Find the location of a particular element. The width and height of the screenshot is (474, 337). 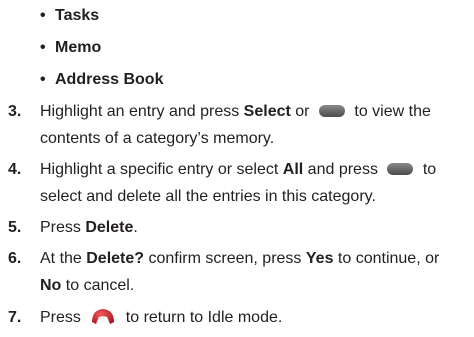

bullet-item-tasks: • Tasks is located at coordinates (69, 15).